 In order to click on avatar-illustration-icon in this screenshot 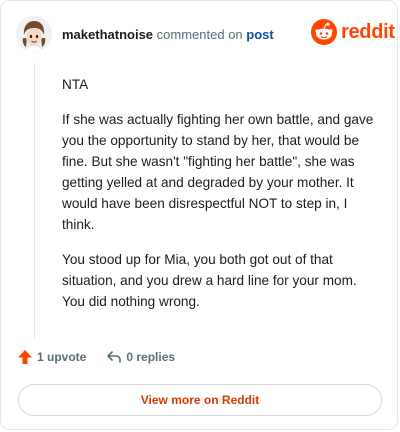, I will do `click(34, 34)`.